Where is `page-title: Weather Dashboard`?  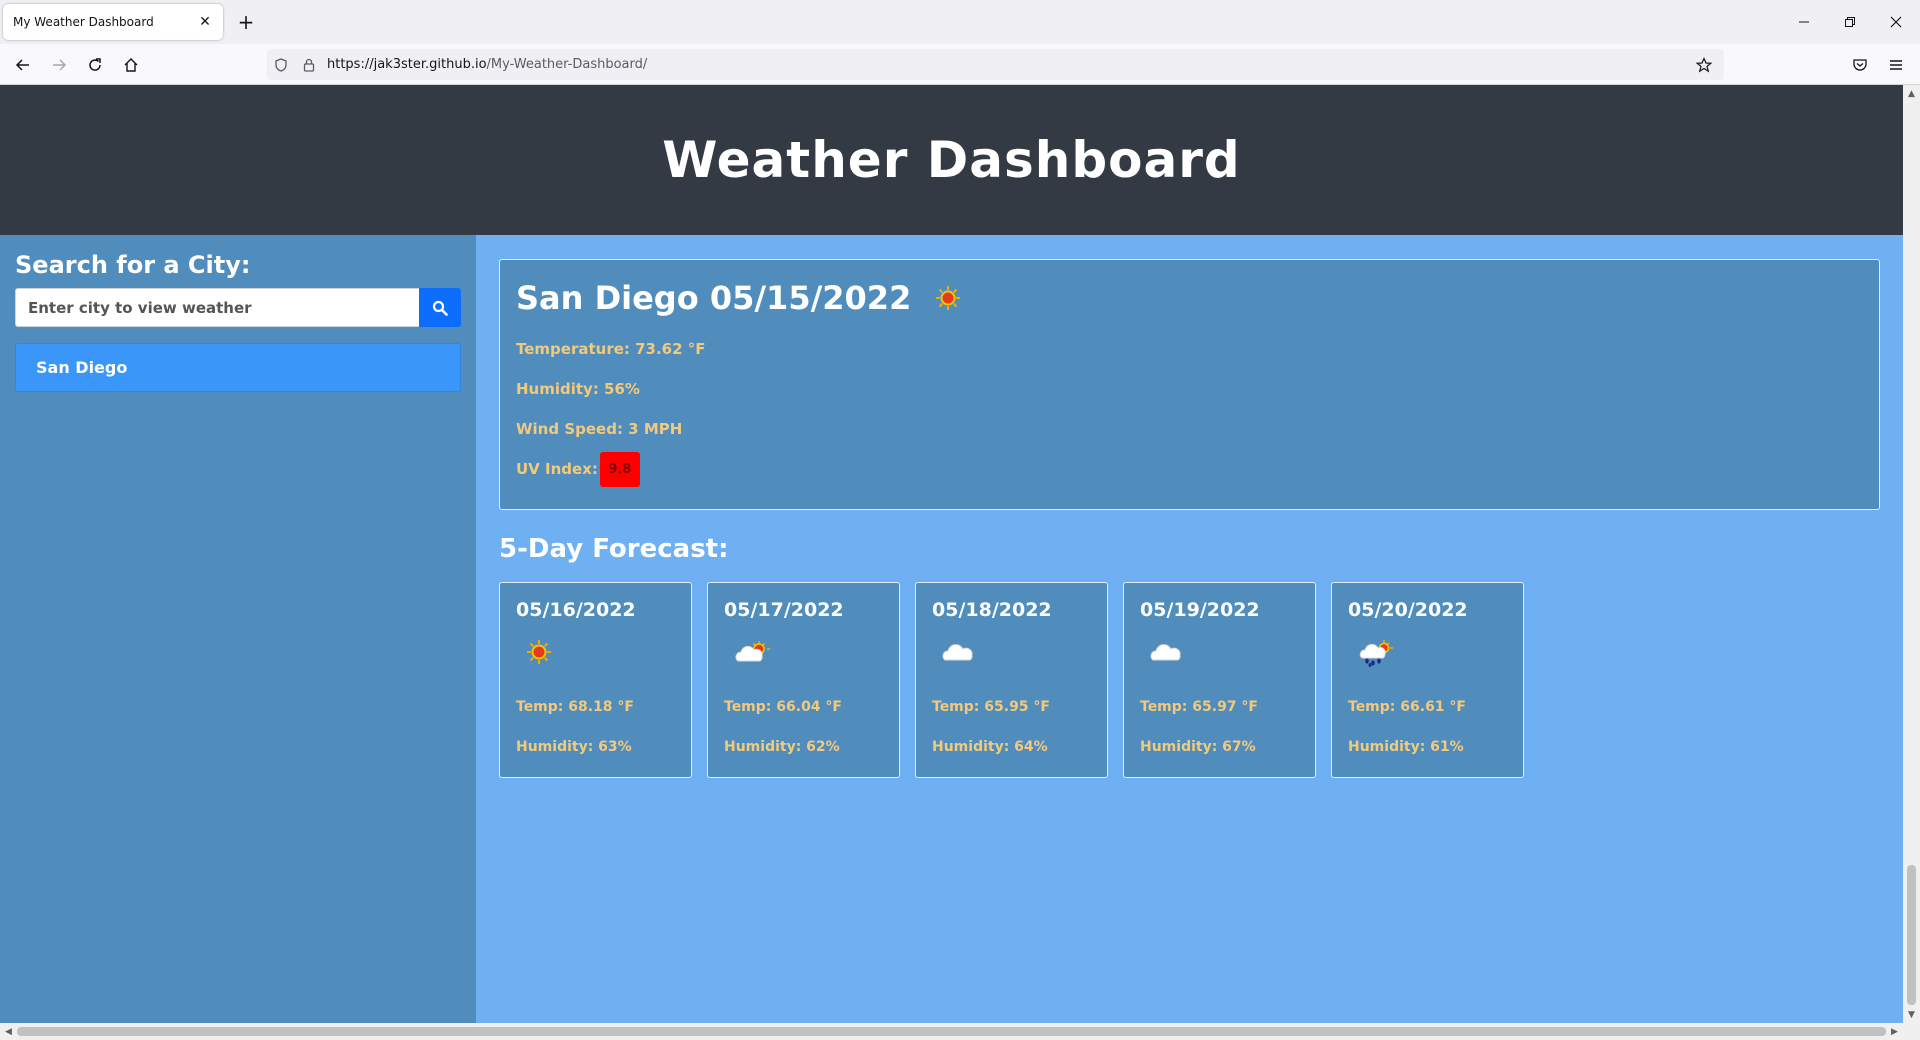 page-title: Weather Dashboard is located at coordinates (951, 160).